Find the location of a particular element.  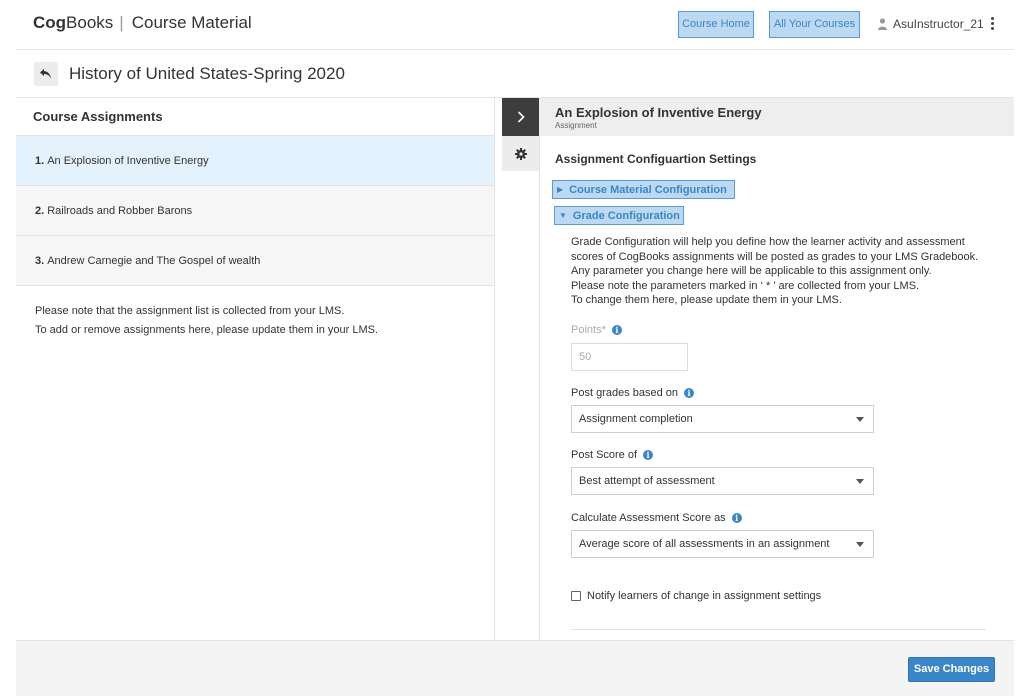

post-score-label-text: Post Score of is located at coordinates (604, 455).